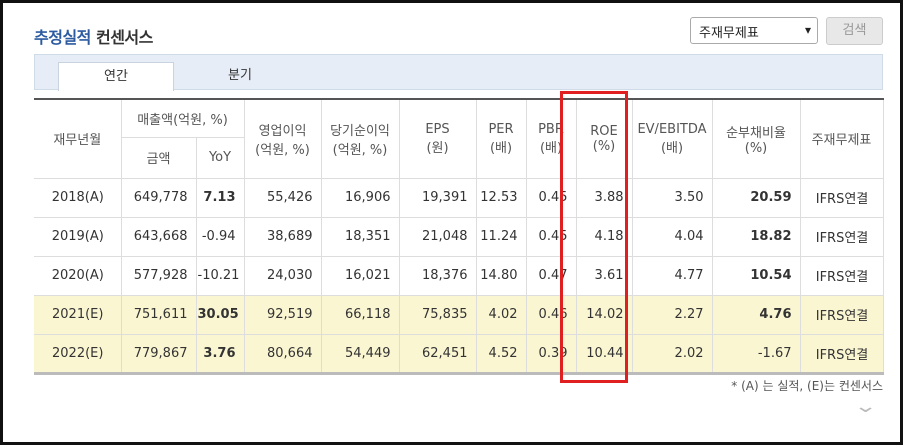  I want to click on header-sales: 매출액(억원, %), so click(183, 118).